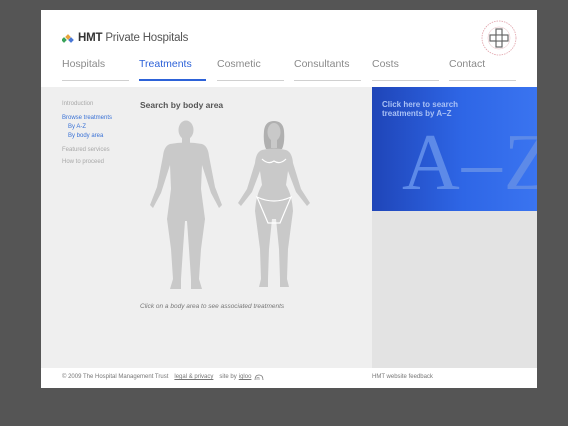  I want to click on sidebar-item-browse-treatments: Browse treatments, so click(97, 118).